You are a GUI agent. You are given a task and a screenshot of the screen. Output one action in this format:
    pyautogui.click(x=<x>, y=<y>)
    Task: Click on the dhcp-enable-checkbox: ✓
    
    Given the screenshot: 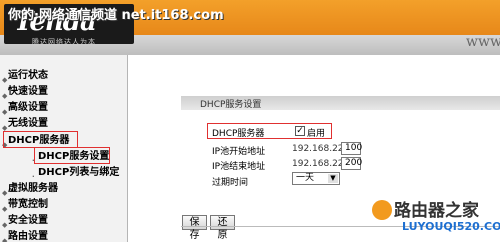 What is the action you would take?
    pyautogui.click(x=300, y=131)
    